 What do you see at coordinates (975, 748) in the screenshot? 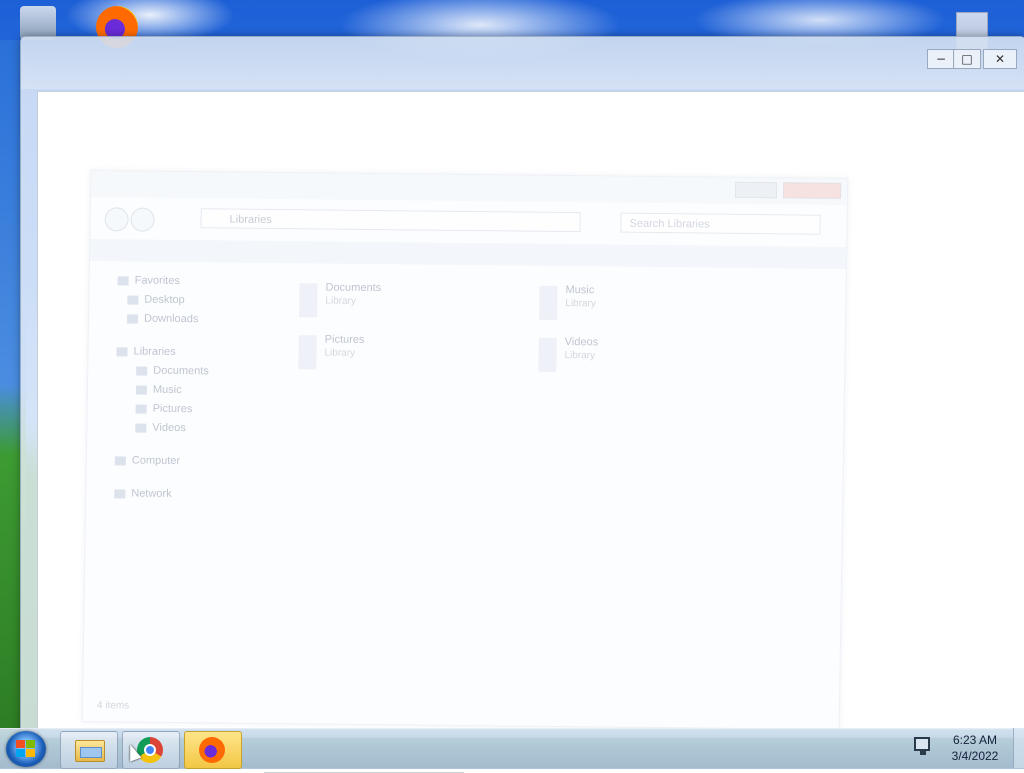
I see `clock: 6:23 AM 3/4/2022` at bounding box center [975, 748].